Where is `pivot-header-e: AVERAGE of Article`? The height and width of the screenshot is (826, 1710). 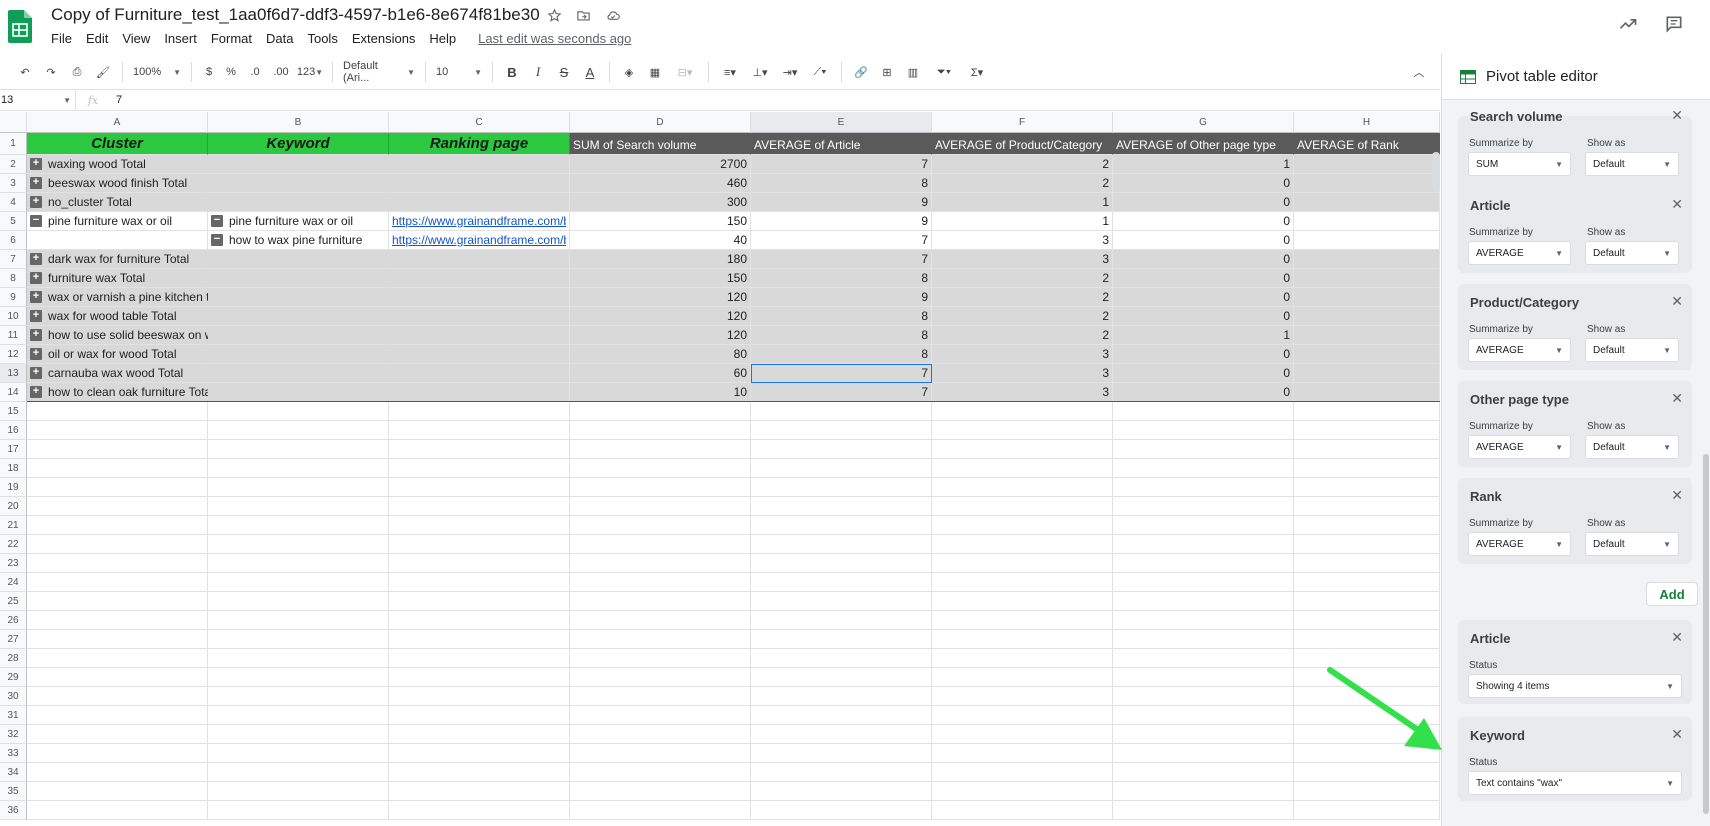
pivot-header-e: AVERAGE of Article is located at coordinates (841, 144).